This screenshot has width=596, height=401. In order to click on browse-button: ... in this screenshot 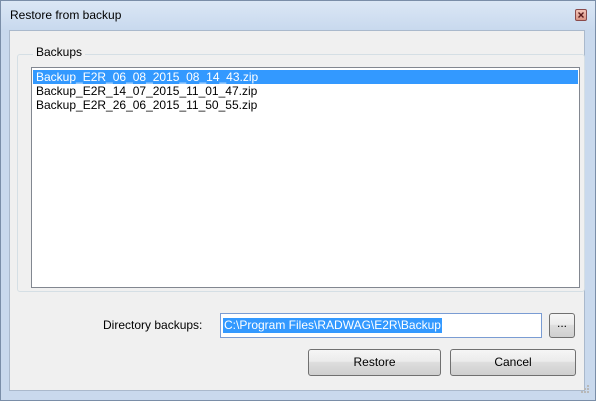, I will do `click(562, 325)`.